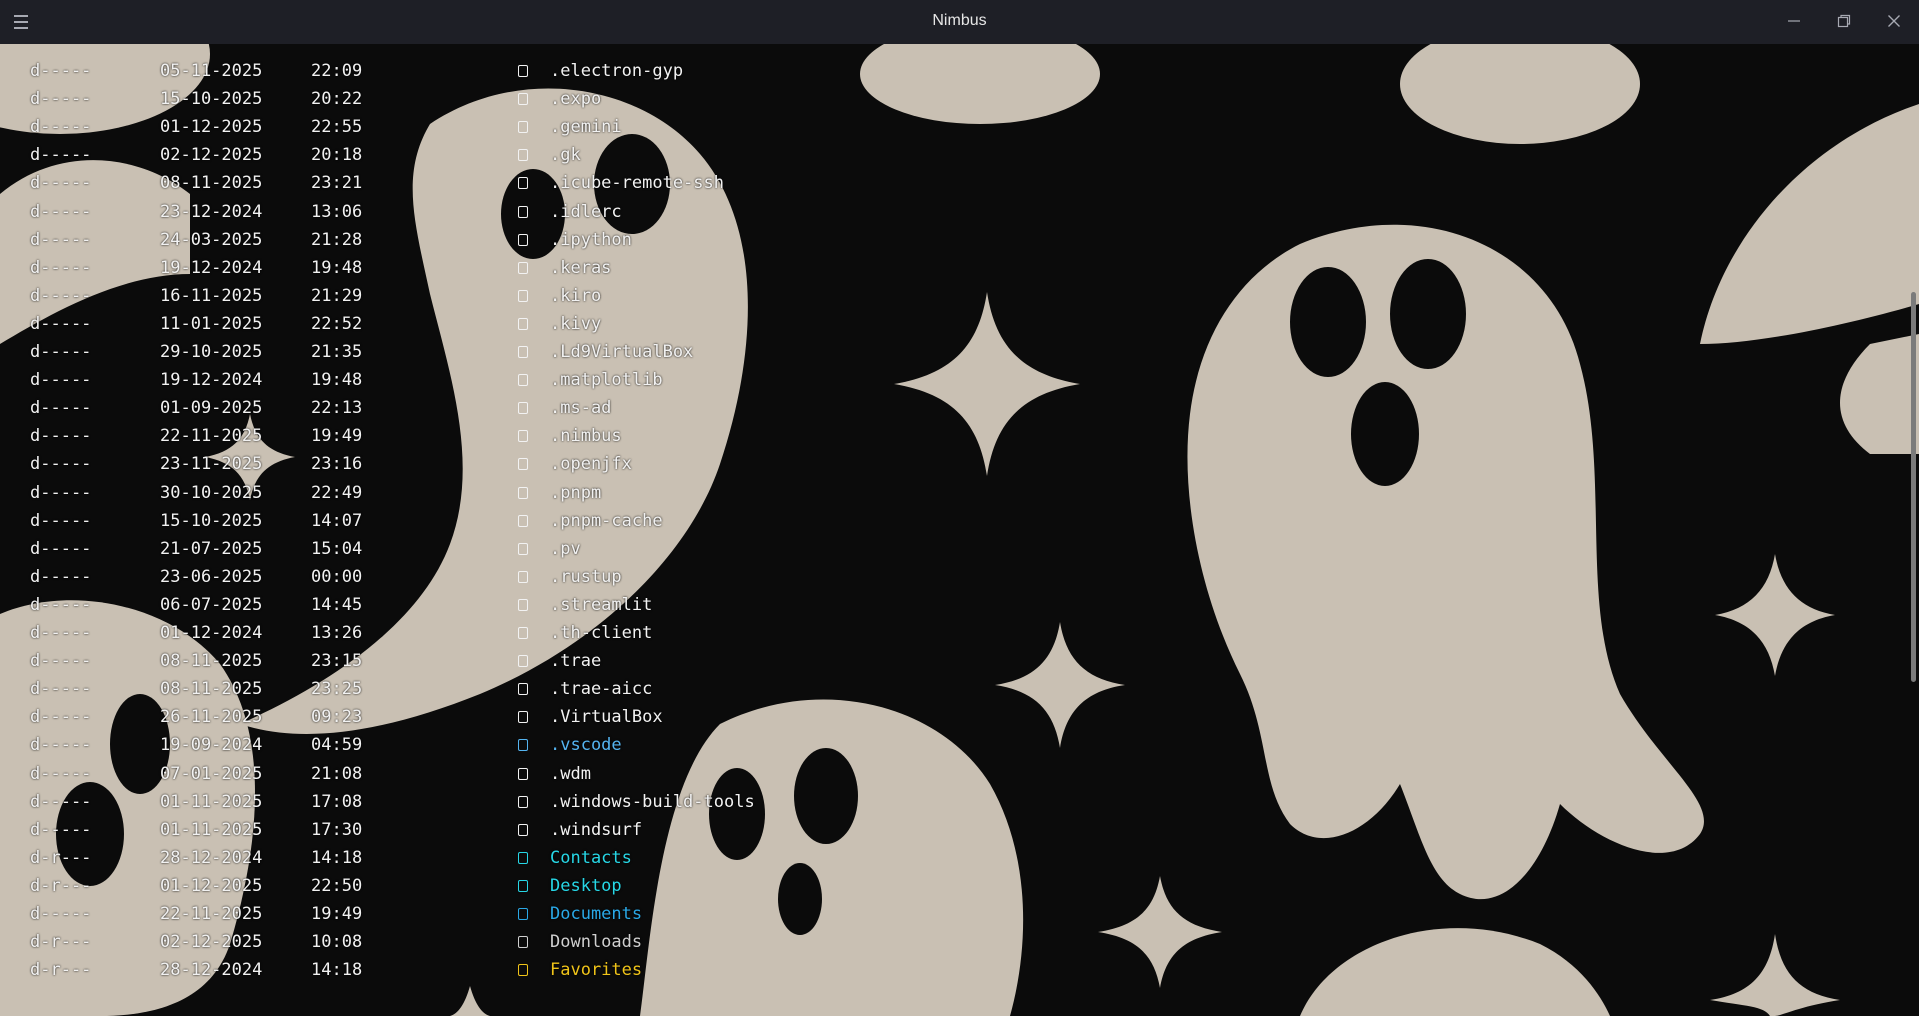  Describe the element at coordinates (337, 323) in the screenshot. I see `entry-time: 22:52` at that location.